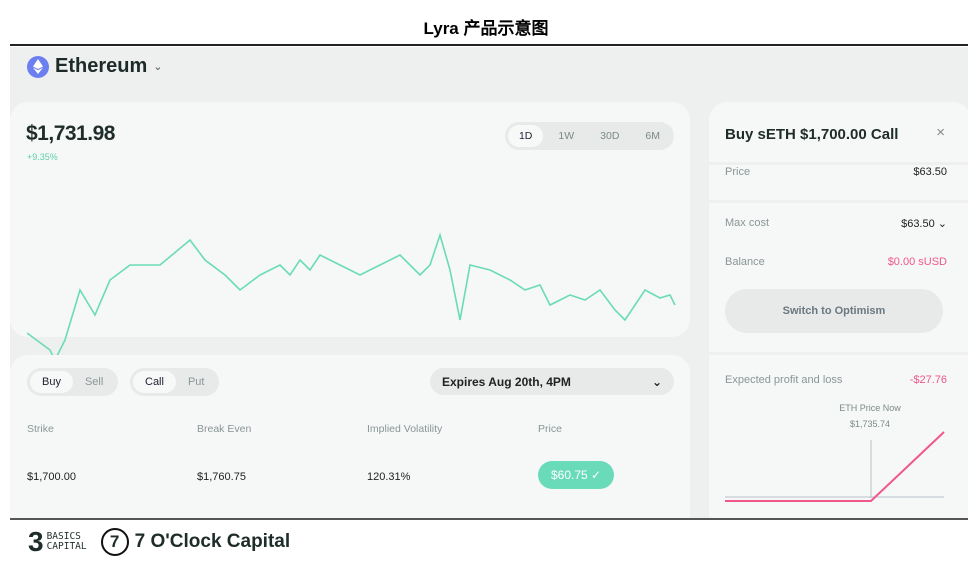 This screenshot has width=972, height=569. I want to click on range-selector: 1D 1W 30D 6M, so click(589, 136).